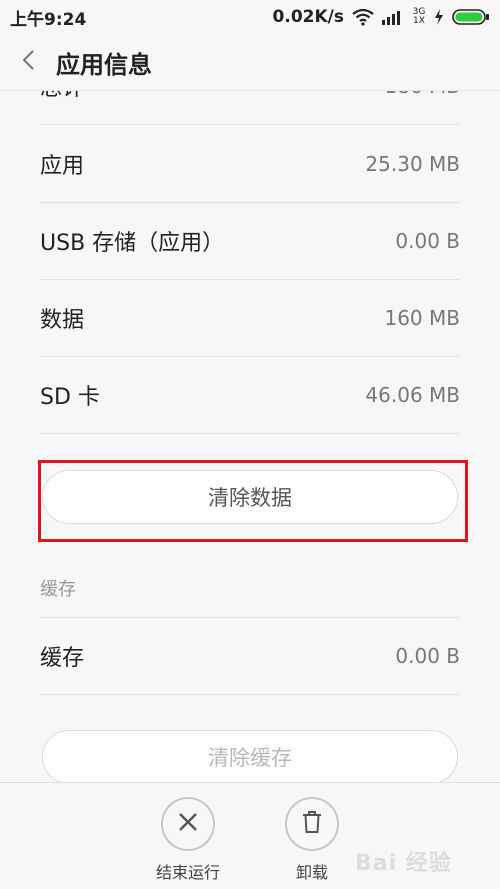  What do you see at coordinates (250, 318) in the screenshot?
I see `storage-row-data: 数据 160 MB` at bounding box center [250, 318].